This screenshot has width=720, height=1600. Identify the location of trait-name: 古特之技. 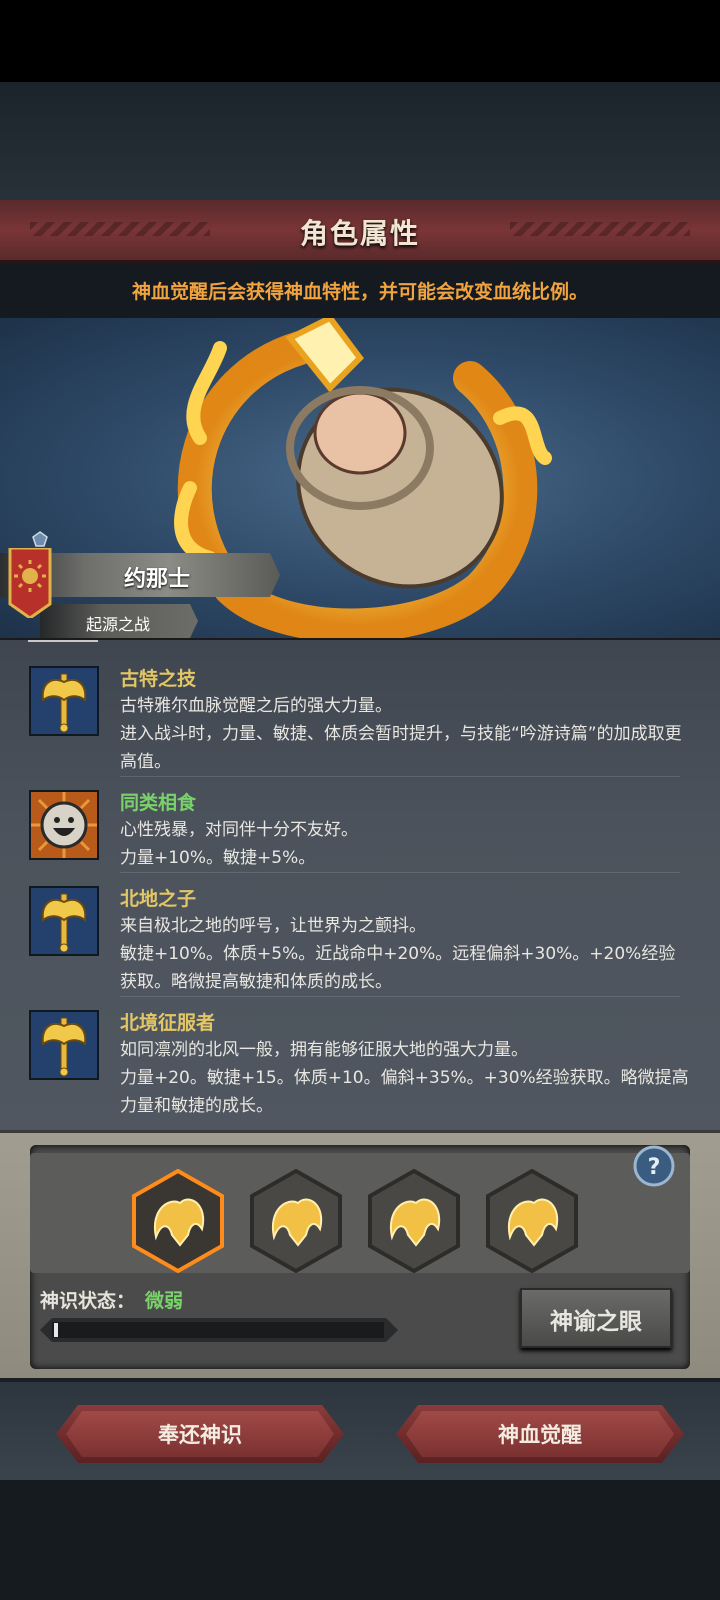
(158, 679).